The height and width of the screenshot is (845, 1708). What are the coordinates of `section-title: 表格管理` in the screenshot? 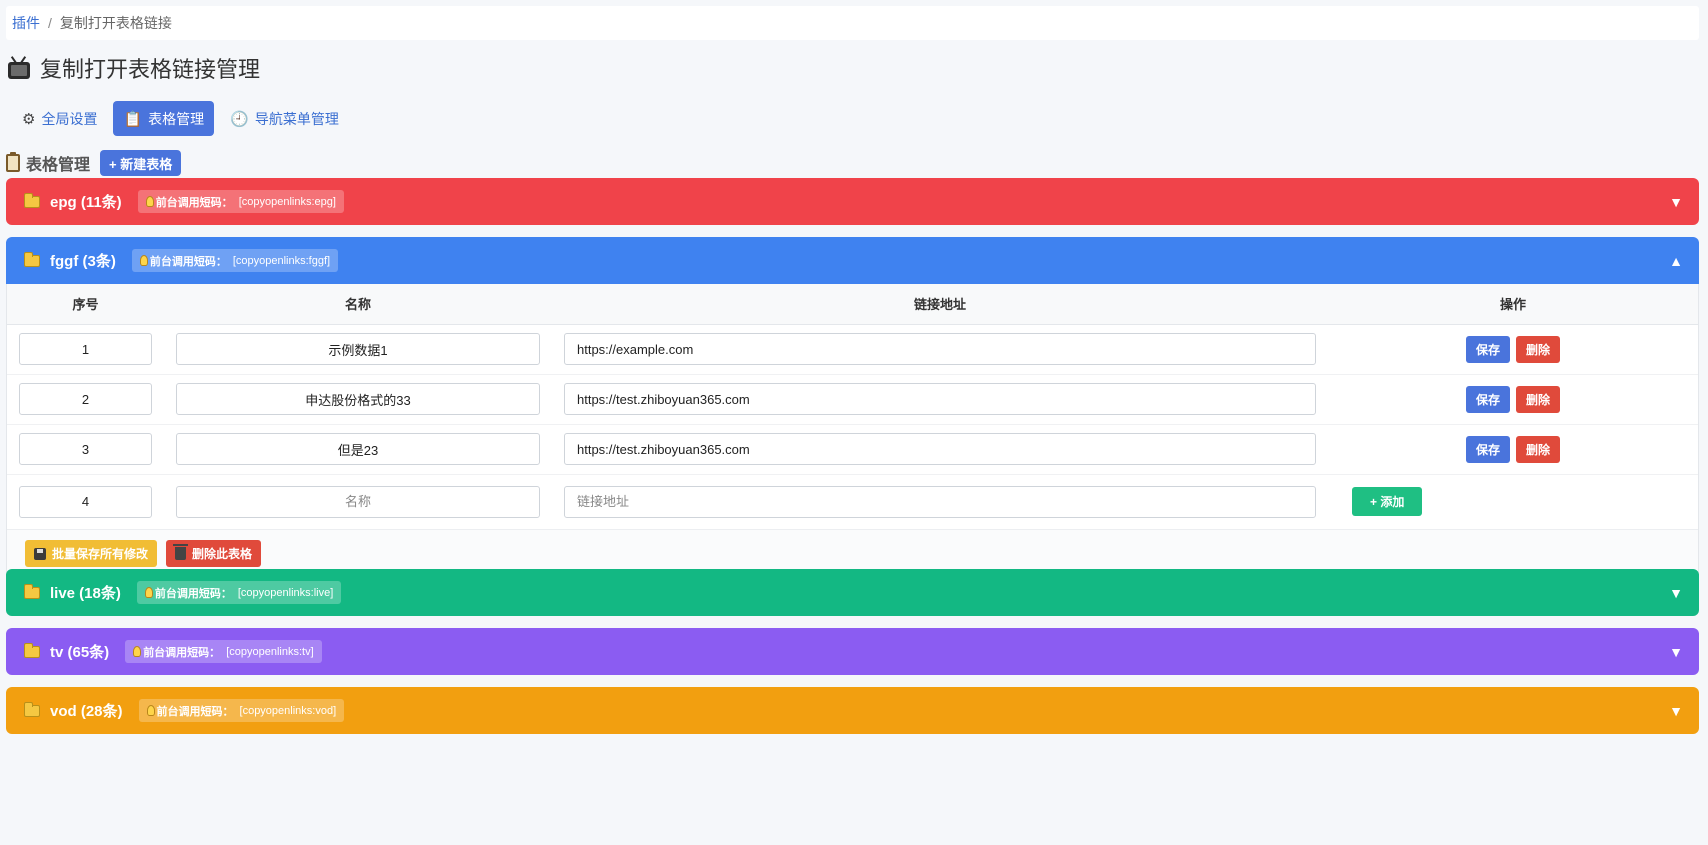 It's located at (58, 165).